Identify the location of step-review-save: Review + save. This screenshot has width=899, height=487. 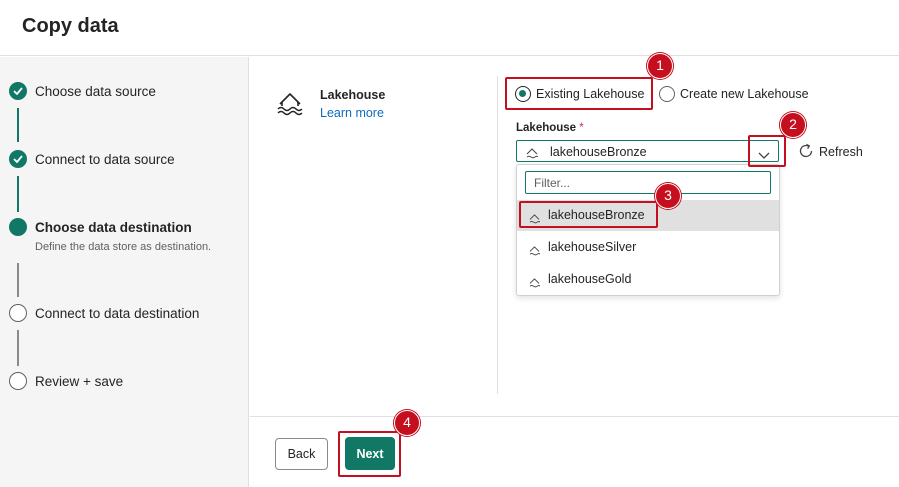
(79, 381).